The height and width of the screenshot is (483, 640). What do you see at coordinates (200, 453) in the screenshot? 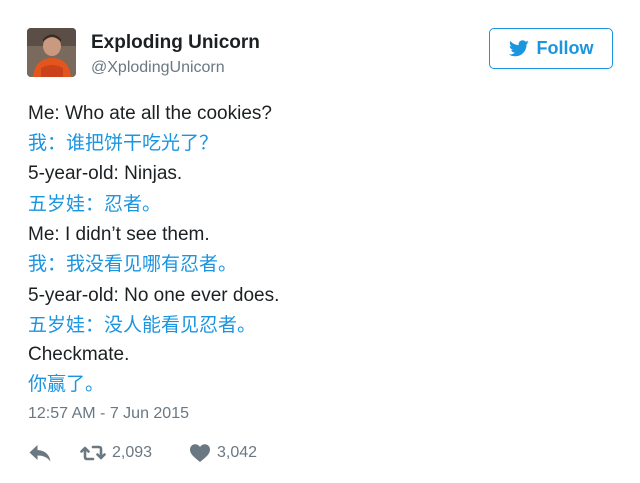
I see `heart-icon` at bounding box center [200, 453].